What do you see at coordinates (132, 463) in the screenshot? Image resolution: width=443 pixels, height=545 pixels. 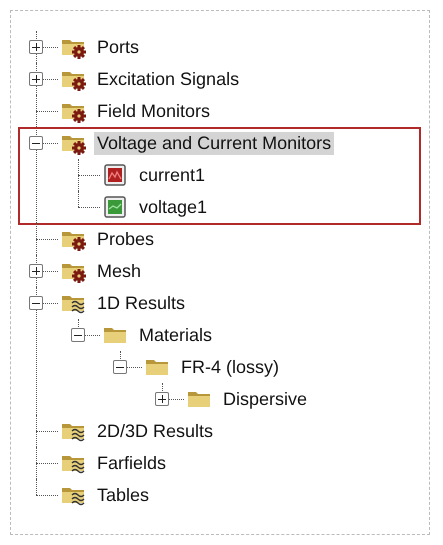 I see `tree-item: Farfields` at bounding box center [132, 463].